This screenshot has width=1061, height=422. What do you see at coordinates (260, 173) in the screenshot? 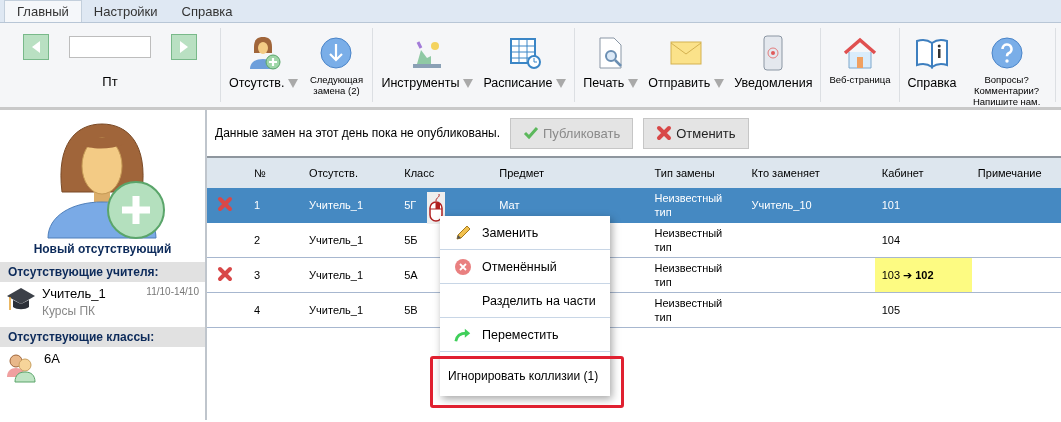
I see `column-header: №` at bounding box center [260, 173].